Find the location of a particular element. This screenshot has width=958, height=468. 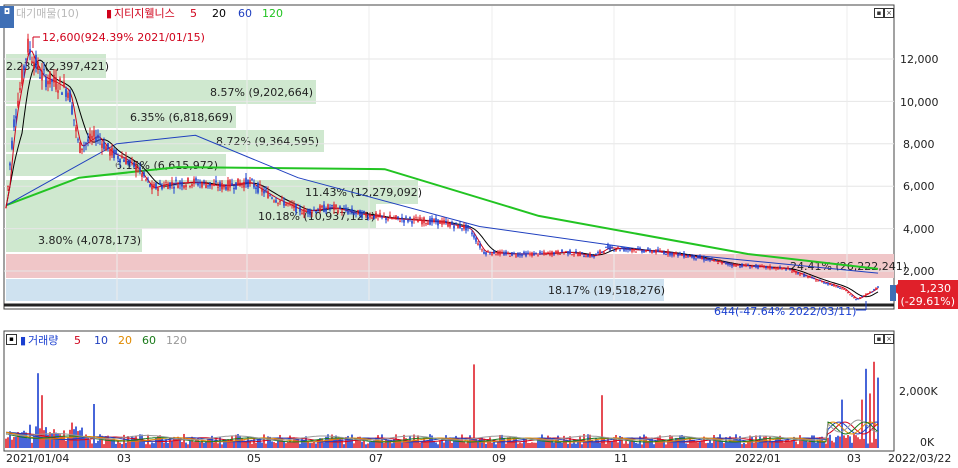

volume-panel-minimize-icon: ▪ is located at coordinates (879, 339).